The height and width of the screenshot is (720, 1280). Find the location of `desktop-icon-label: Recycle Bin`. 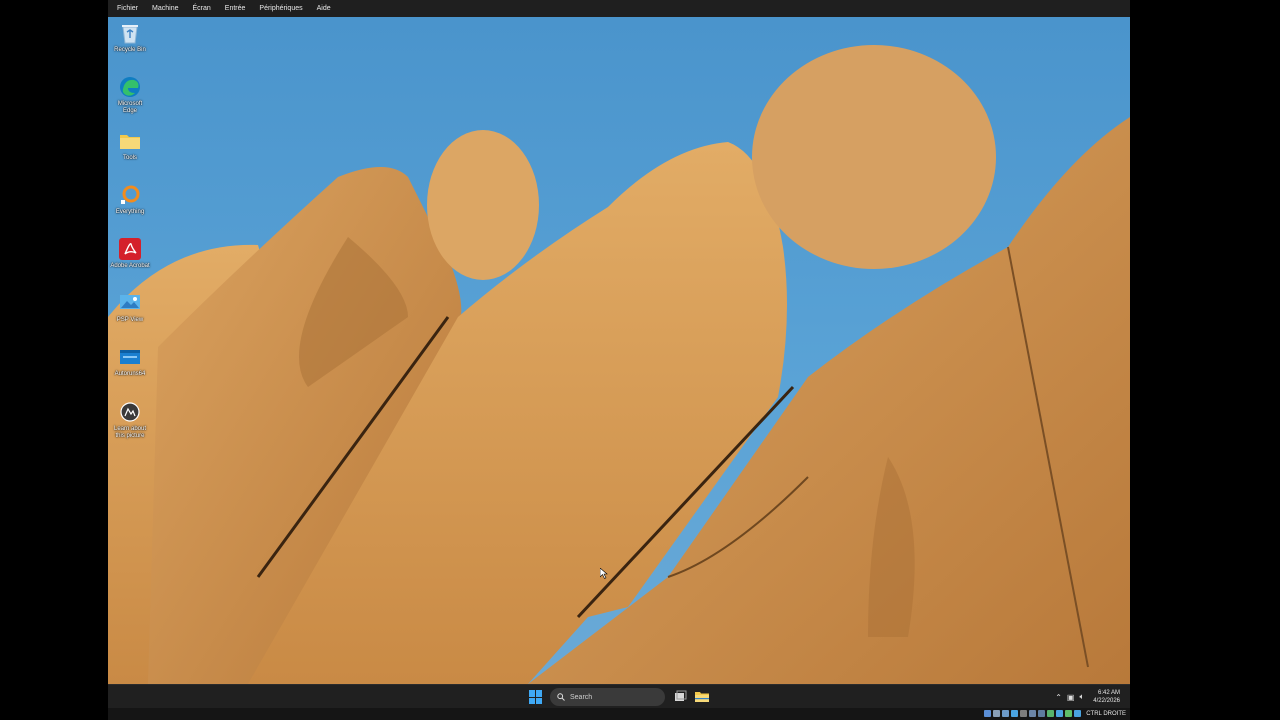

desktop-icon-label: Recycle Bin is located at coordinates (130, 50).